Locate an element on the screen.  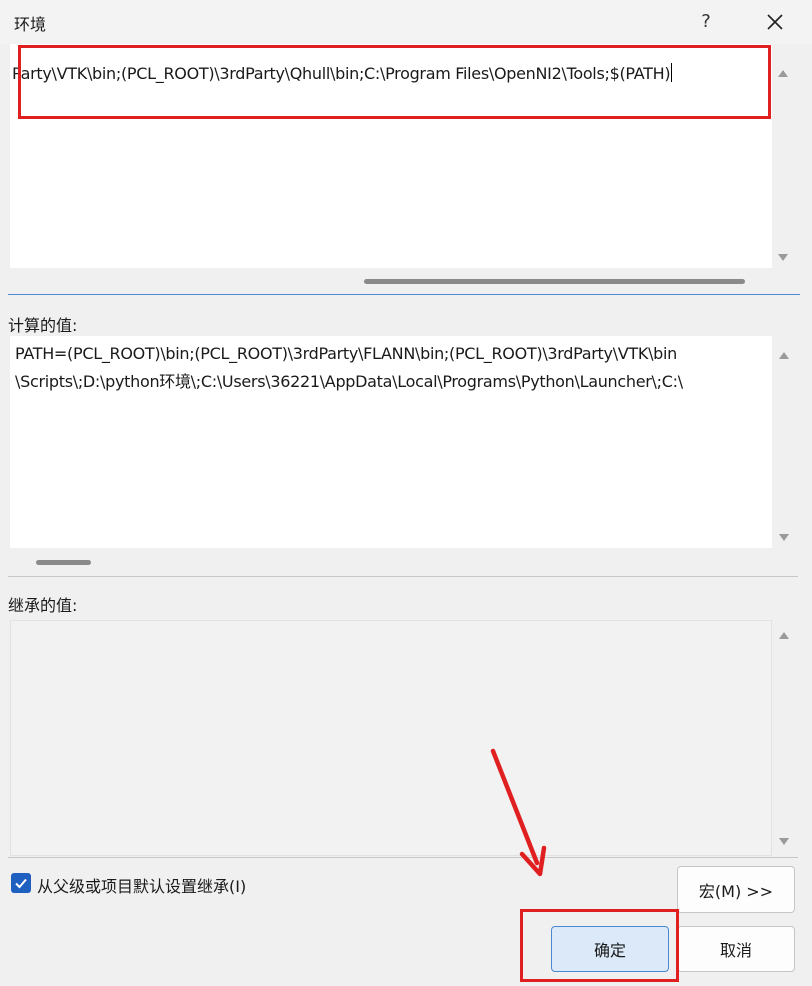
path-edit-hscroll-thumb is located at coordinates (554, 281).